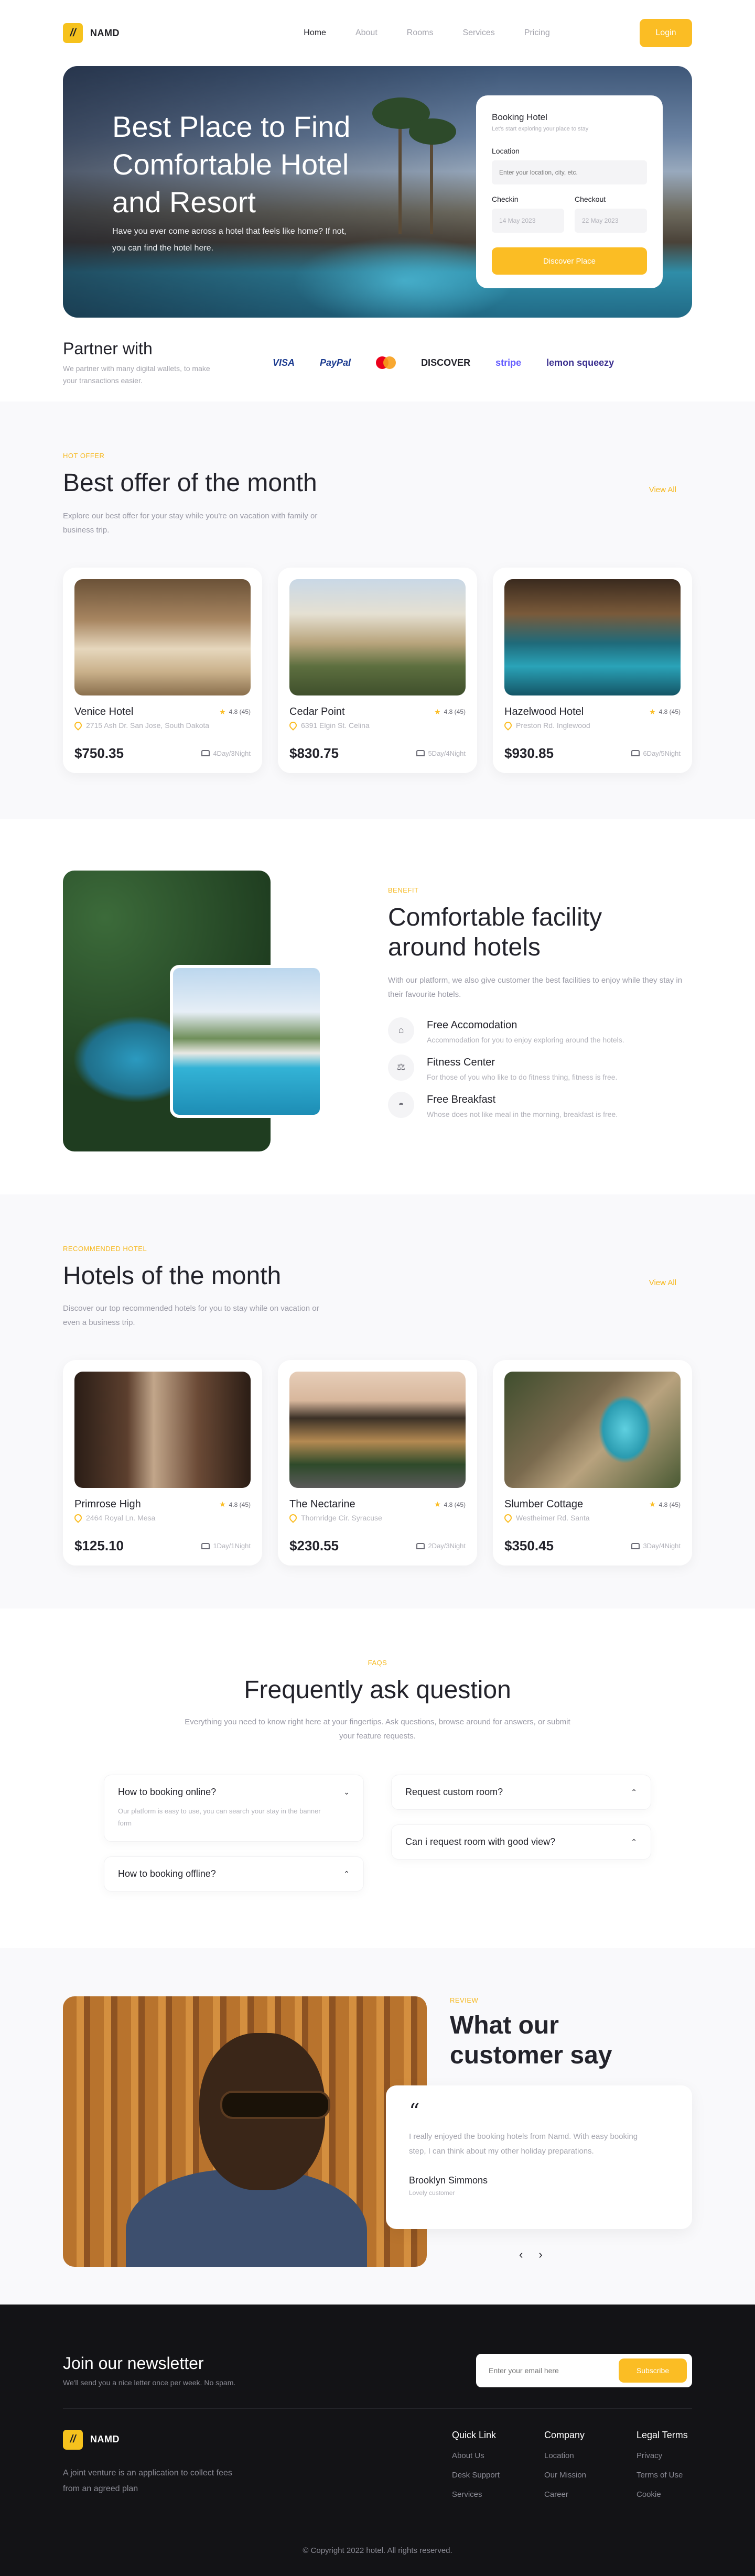 This screenshot has width=755, height=2576. What do you see at coordinates (152, 2439) in the screenshot?
I see `footer-logo: // NAMD` at bounding box center [152, 2439].